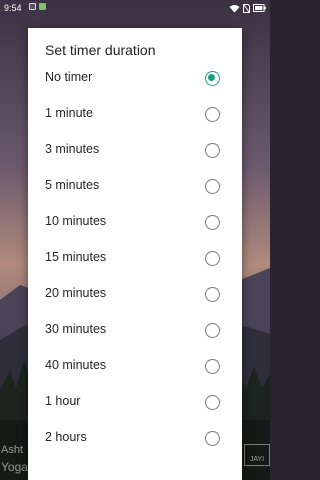  What do you see at coordinates (212, 78) in the screenshot?
I see `radio-button-checked` at bounding box center [212, 78].